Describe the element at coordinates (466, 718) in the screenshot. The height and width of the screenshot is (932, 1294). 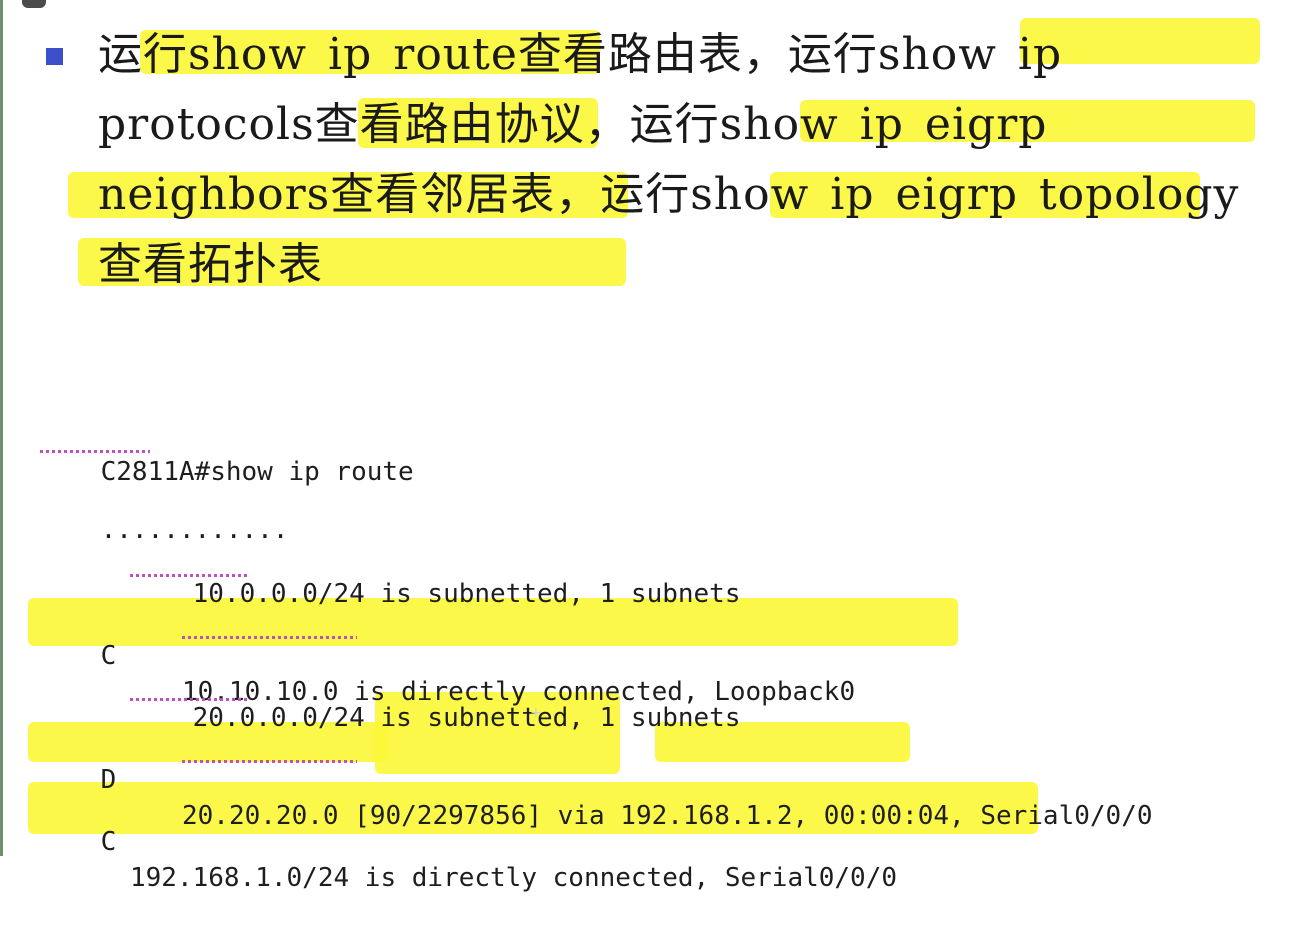
I see `route-text: 20.0.0.0/24 is subnetted, 1 subnets` at that location.